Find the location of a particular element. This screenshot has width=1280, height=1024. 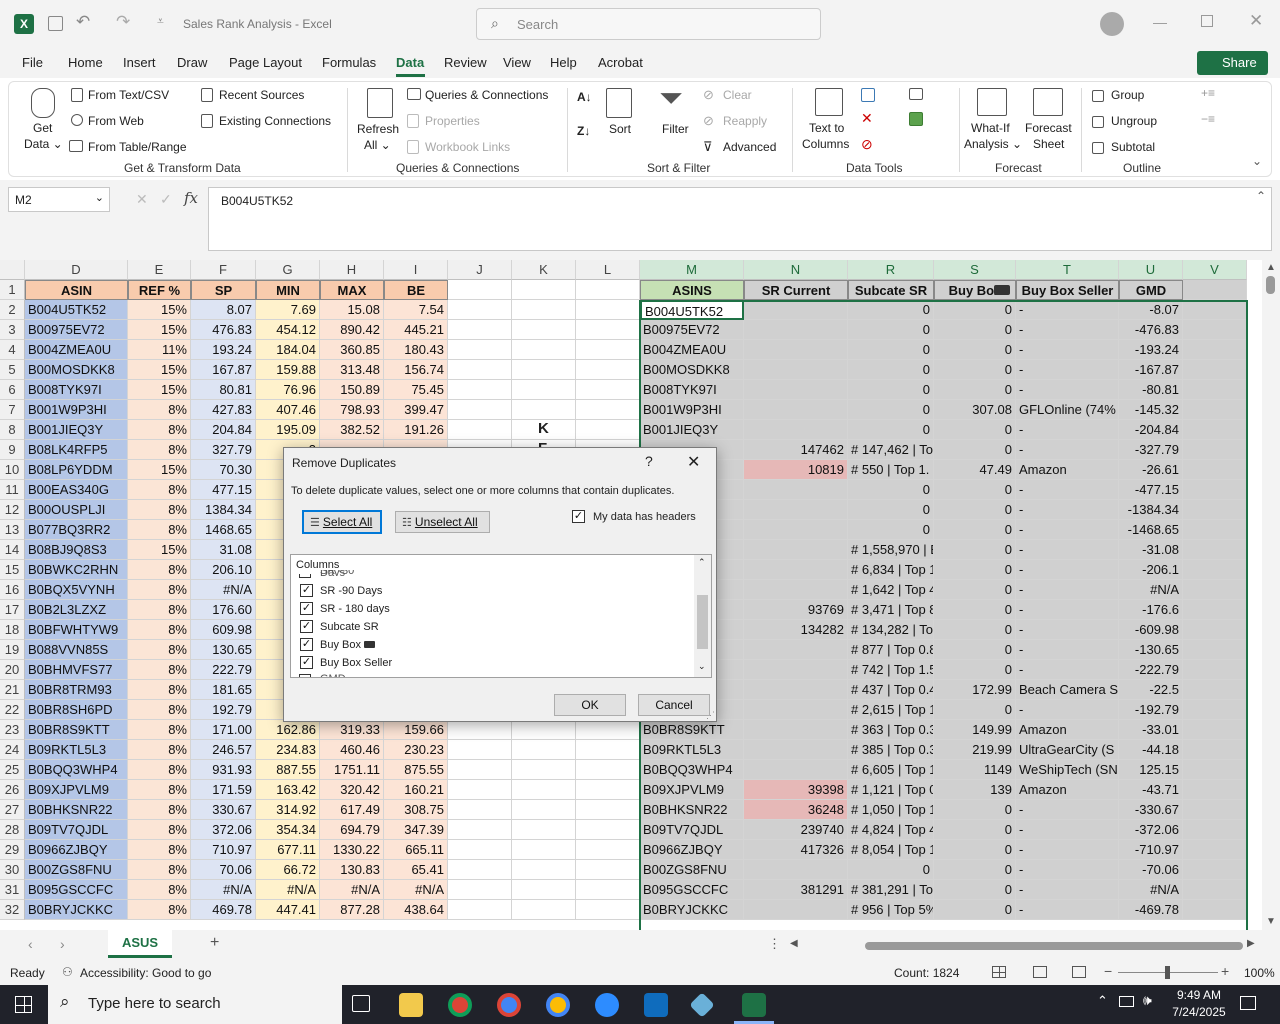

cell: 1468.65 is located at coordinates (223, 530).